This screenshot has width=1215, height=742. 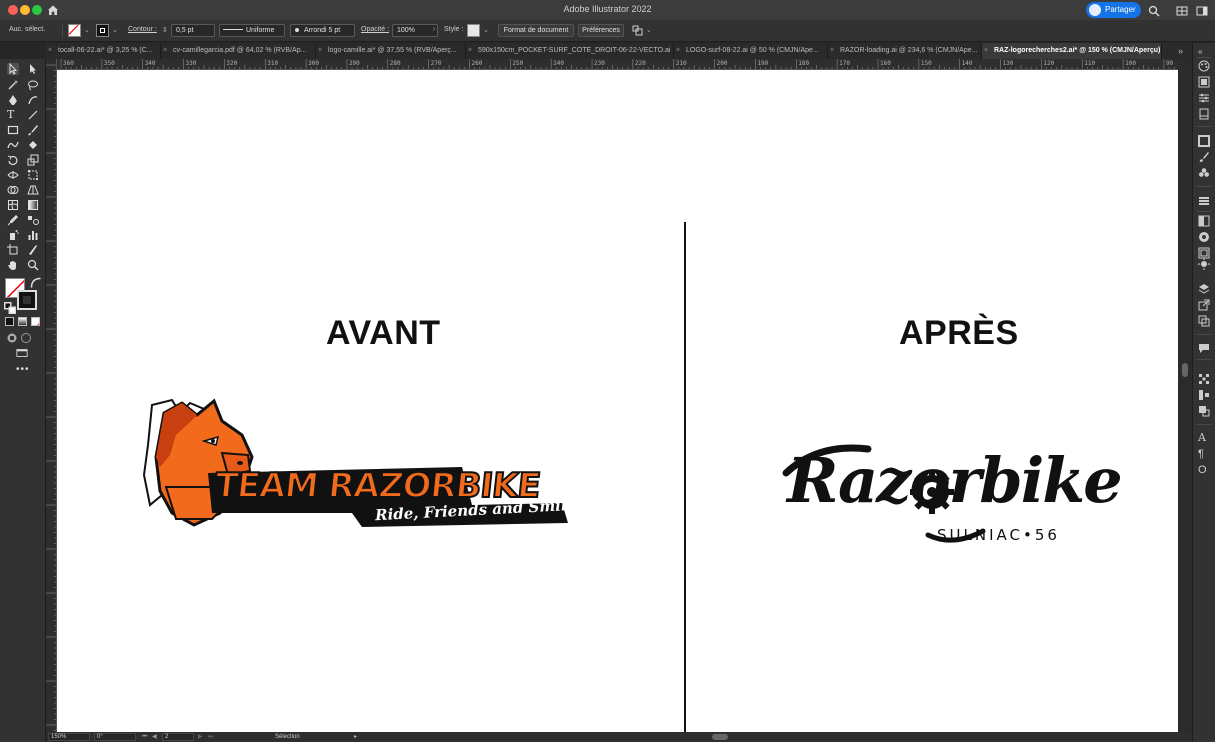 What do you see at coordinates (22, 321) in the screenshot?
I see `gradient-mode-icon` at bounding box center [22, 321].